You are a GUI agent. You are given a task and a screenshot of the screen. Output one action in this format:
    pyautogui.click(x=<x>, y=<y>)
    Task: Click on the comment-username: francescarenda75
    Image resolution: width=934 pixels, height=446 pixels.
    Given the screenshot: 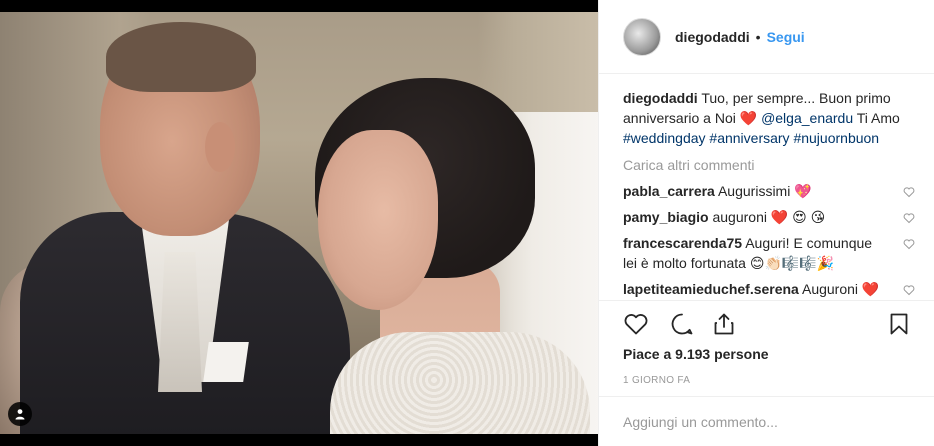 What is the action you would take?
    pyautogui.click(x=682, y=243)
    